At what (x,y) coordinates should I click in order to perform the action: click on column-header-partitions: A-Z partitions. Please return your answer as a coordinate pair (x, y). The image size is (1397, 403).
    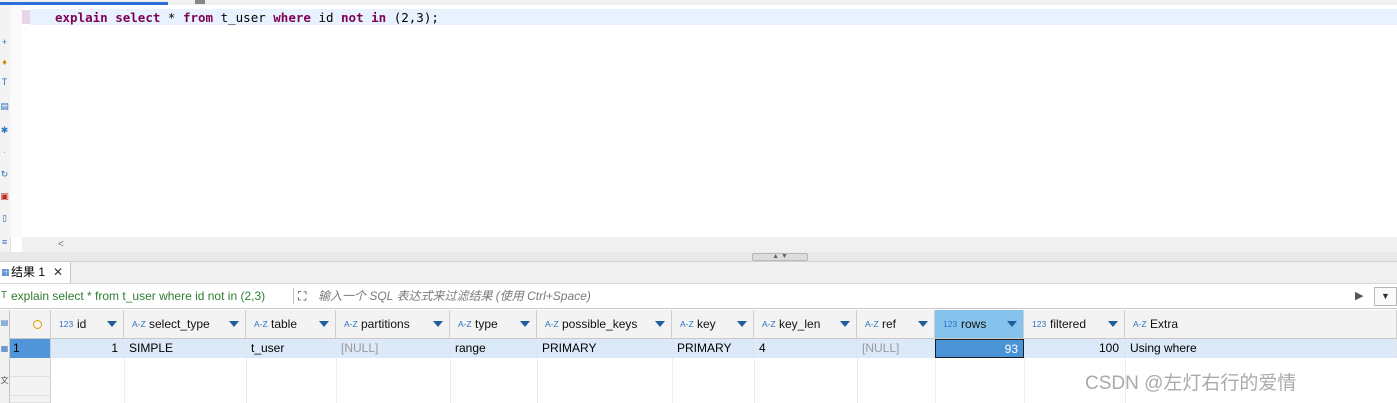
    Looking at the image, I should click on (393, 324).